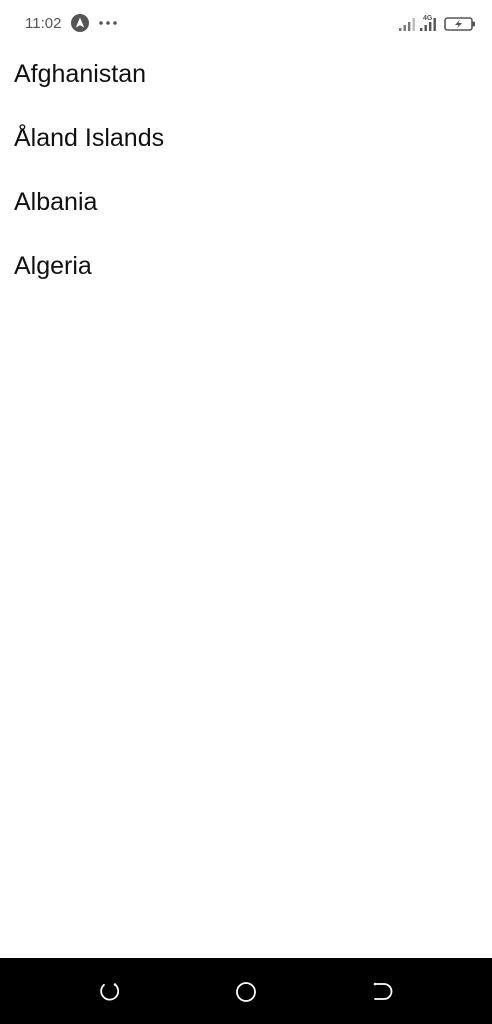  I want to click on country-item-algeria: Algeria, so click(246, 266).